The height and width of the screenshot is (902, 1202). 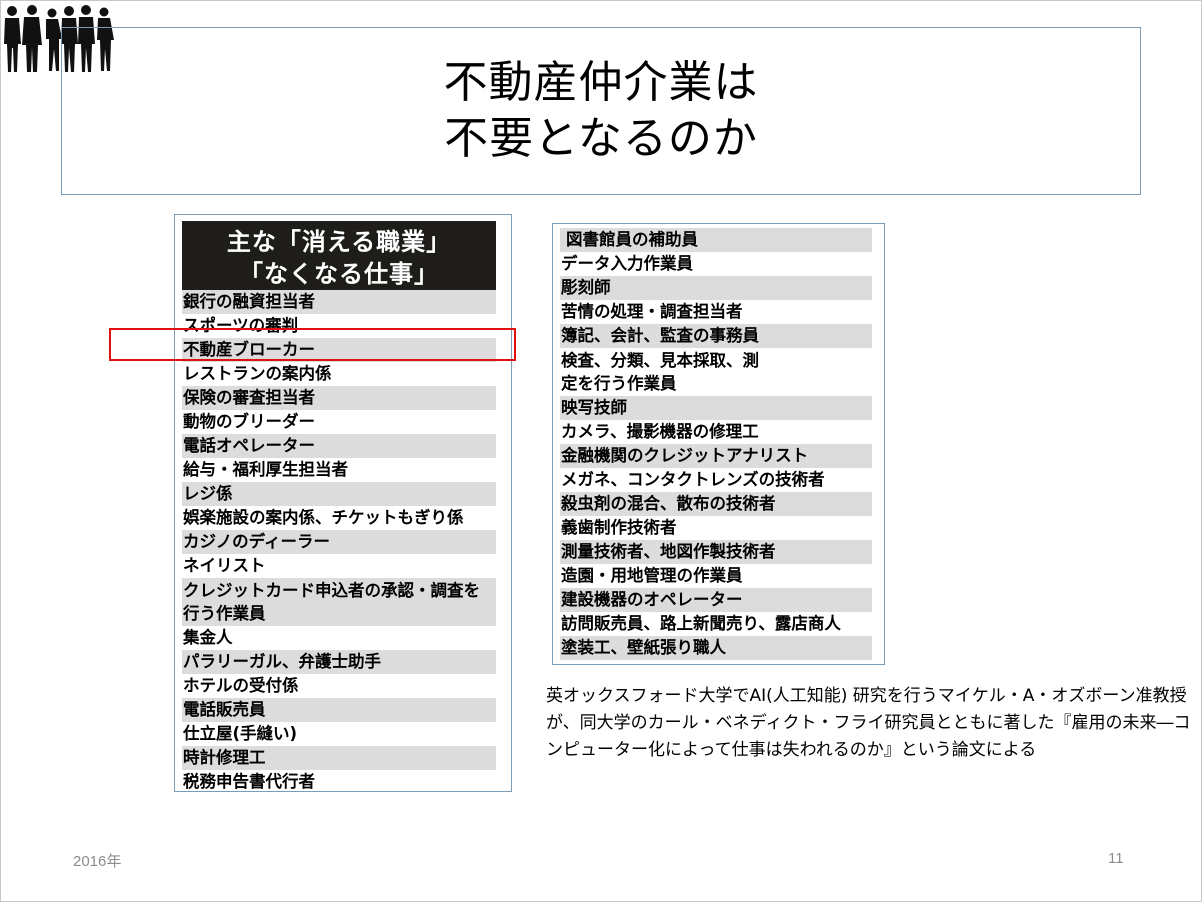 I want to click on footer-date: 2016年, so click(x=97, y=861).